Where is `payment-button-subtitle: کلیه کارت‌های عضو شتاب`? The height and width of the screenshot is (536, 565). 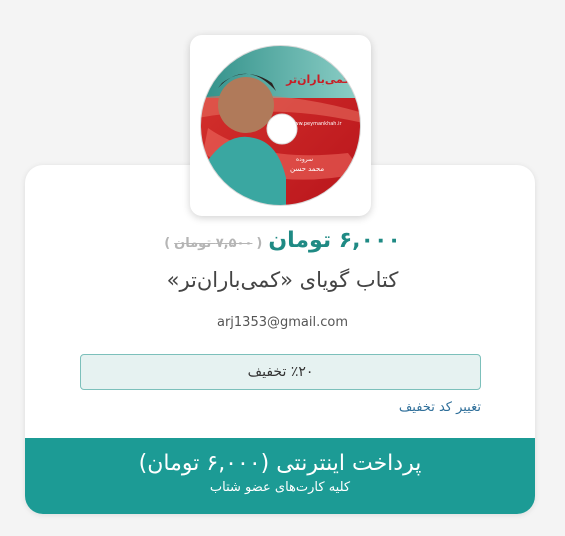
payment-button-subtitle: کلیه کارت‌های عضو شتاب is located at coordinates (280, 487).